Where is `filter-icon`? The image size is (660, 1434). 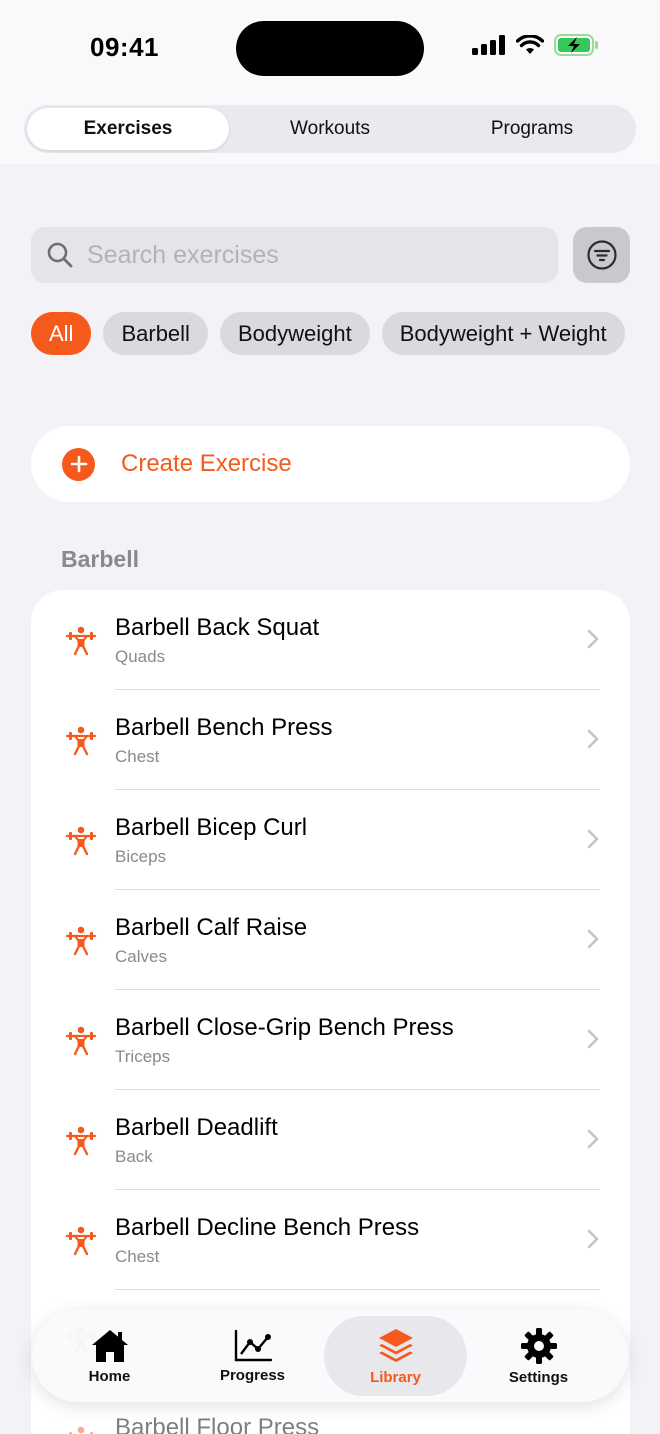 filter-icon is located at coordinates (601, 255).